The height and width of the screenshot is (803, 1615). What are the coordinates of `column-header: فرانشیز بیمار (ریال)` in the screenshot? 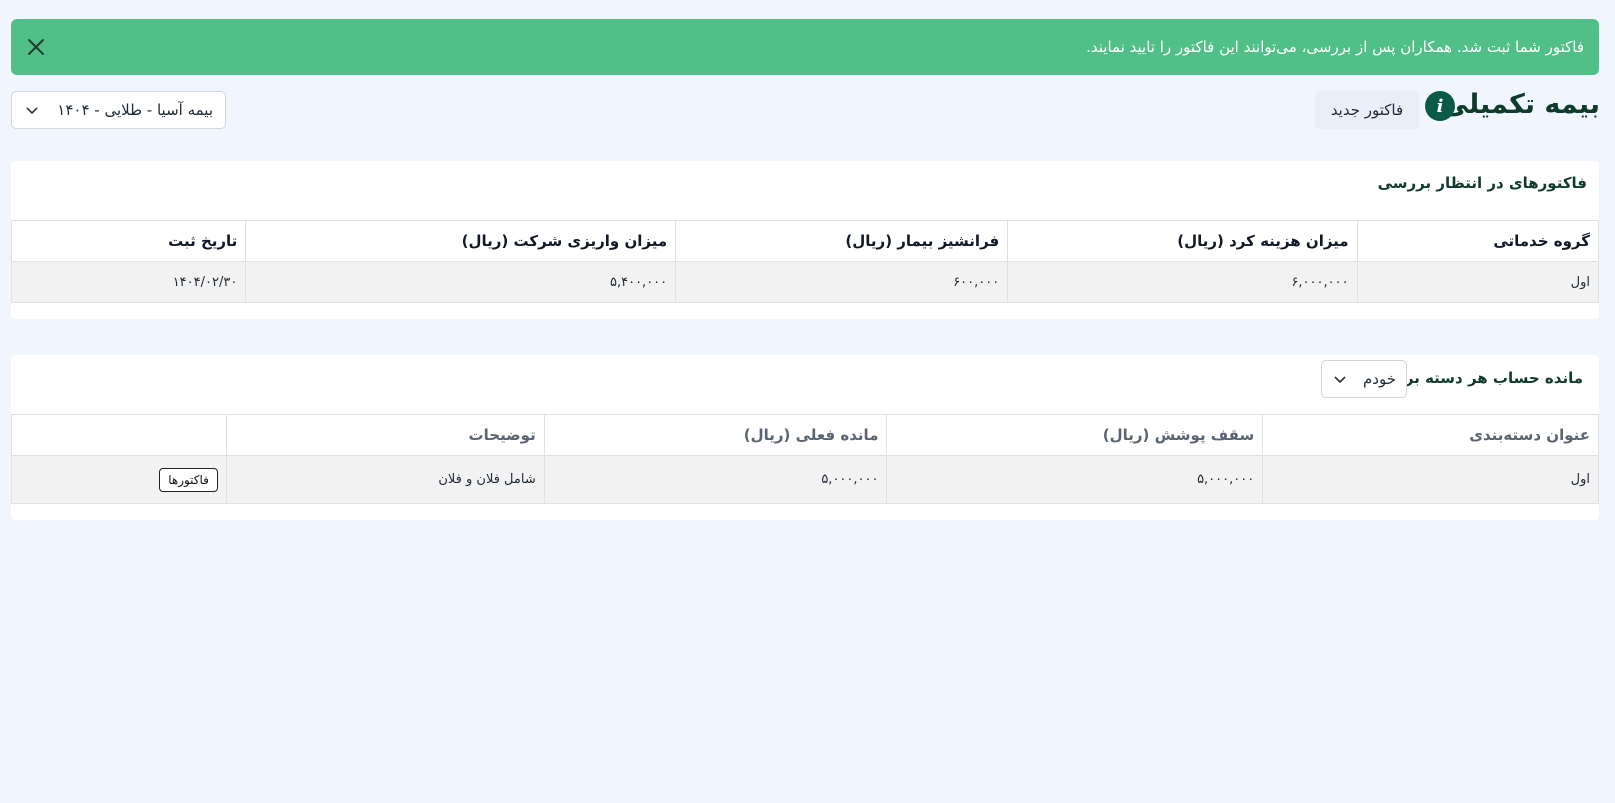 It's located at (842, 241).